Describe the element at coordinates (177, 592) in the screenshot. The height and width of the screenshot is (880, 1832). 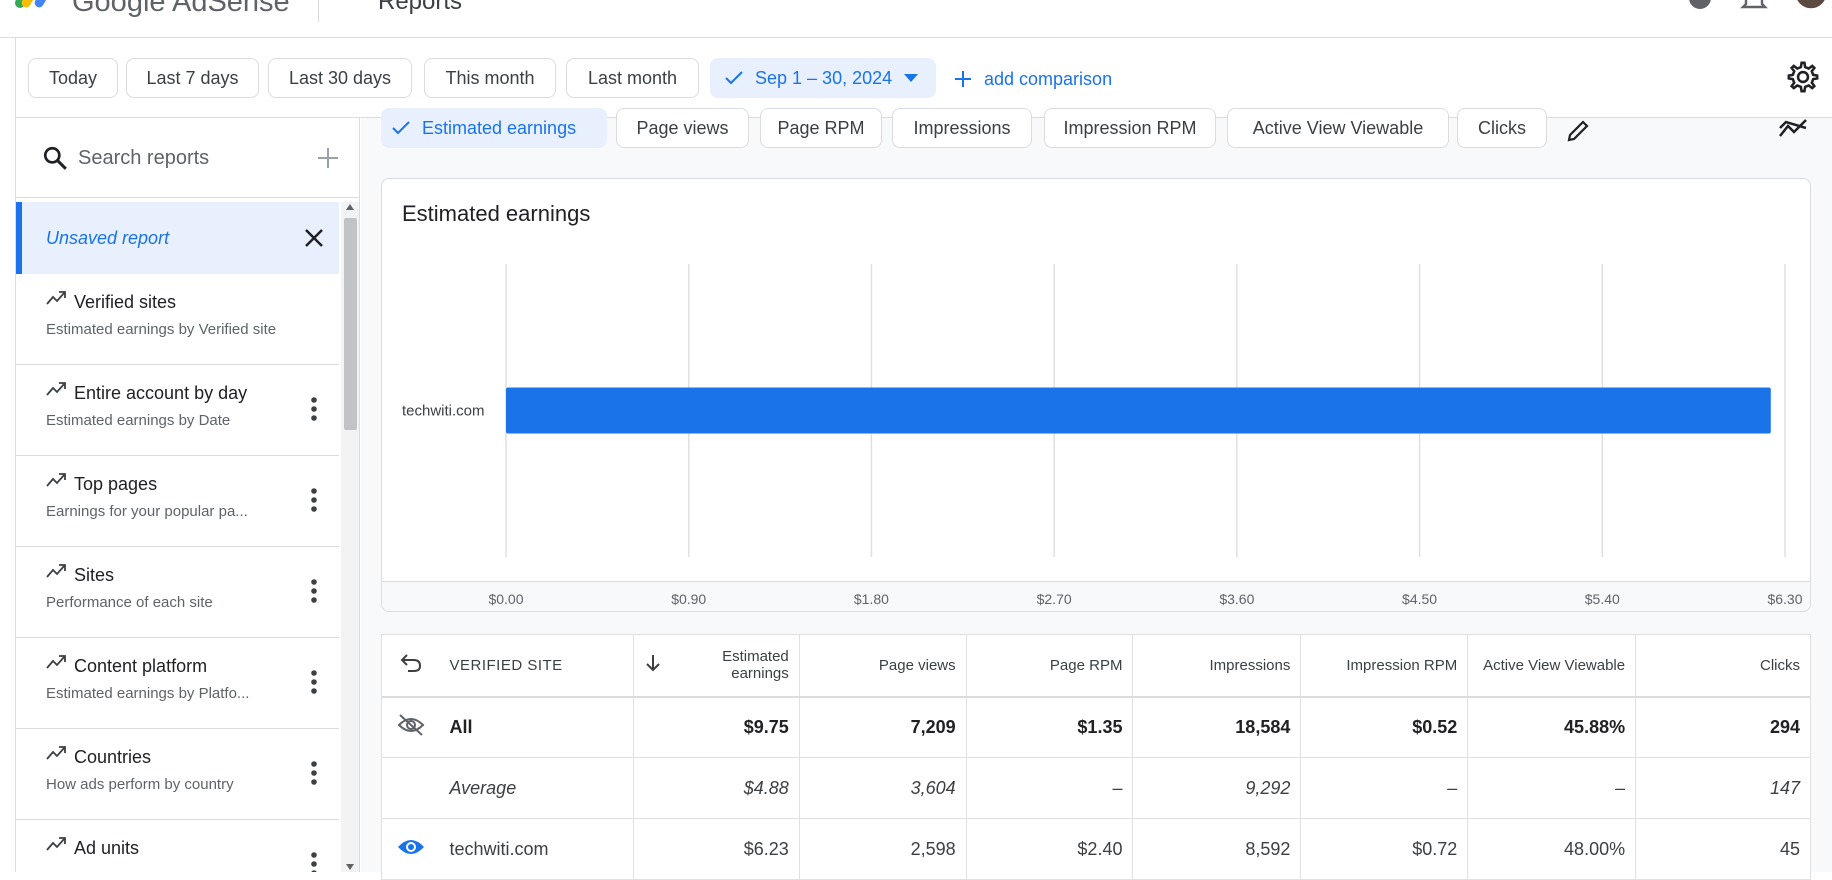
I see `report-item-sites: Sites Performance of each site` at that location.